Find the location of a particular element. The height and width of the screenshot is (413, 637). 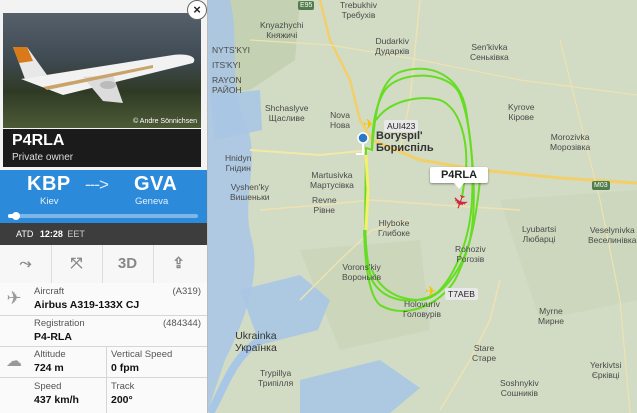

aircraft-label: AUI423 is located at coordinates (401, 126).